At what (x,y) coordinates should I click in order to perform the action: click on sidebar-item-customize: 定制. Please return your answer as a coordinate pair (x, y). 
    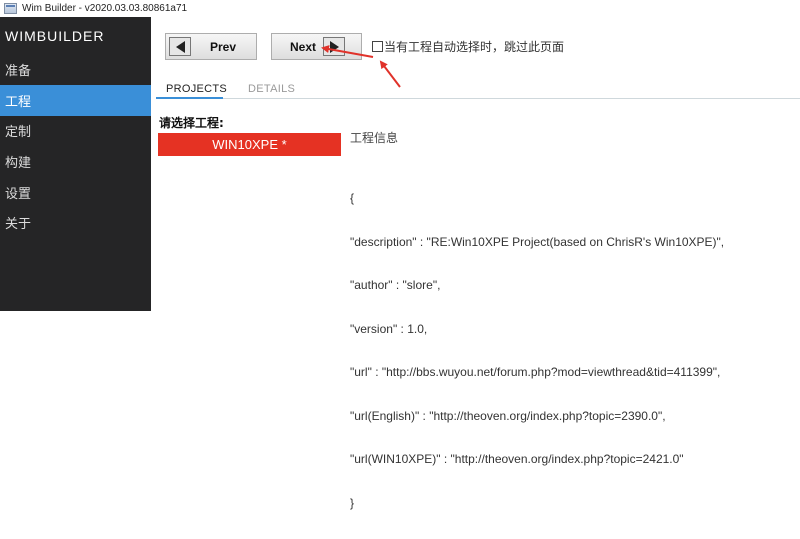
    Looking at the image, I should click on (75, 130).